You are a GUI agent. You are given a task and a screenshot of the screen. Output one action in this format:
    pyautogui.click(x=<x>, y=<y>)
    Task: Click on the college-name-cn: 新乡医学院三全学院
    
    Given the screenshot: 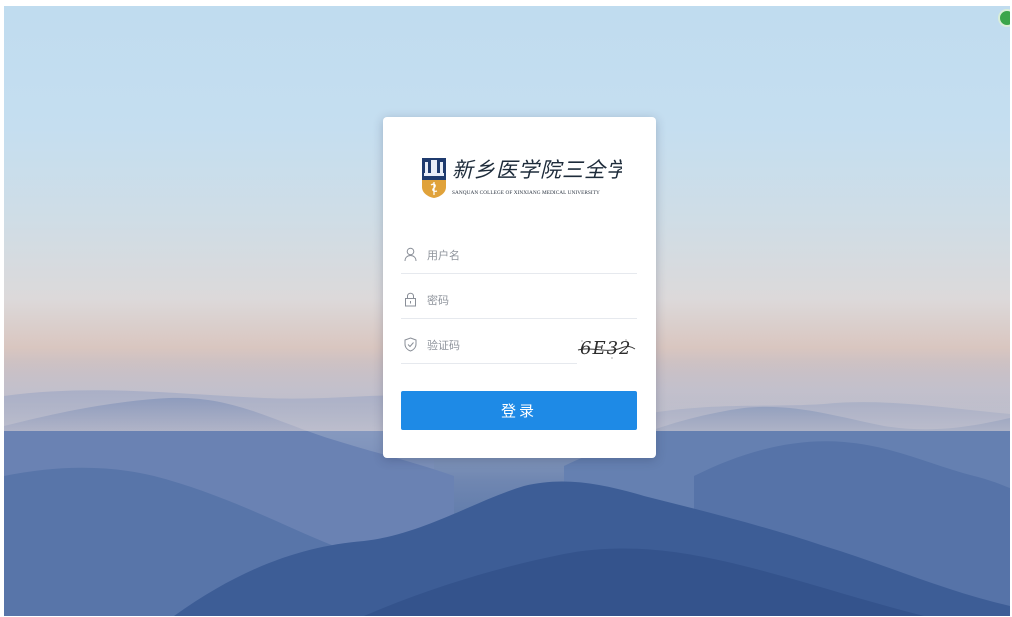 What is the action you would take?
    pyautogui.click(x=537, y=170)
    